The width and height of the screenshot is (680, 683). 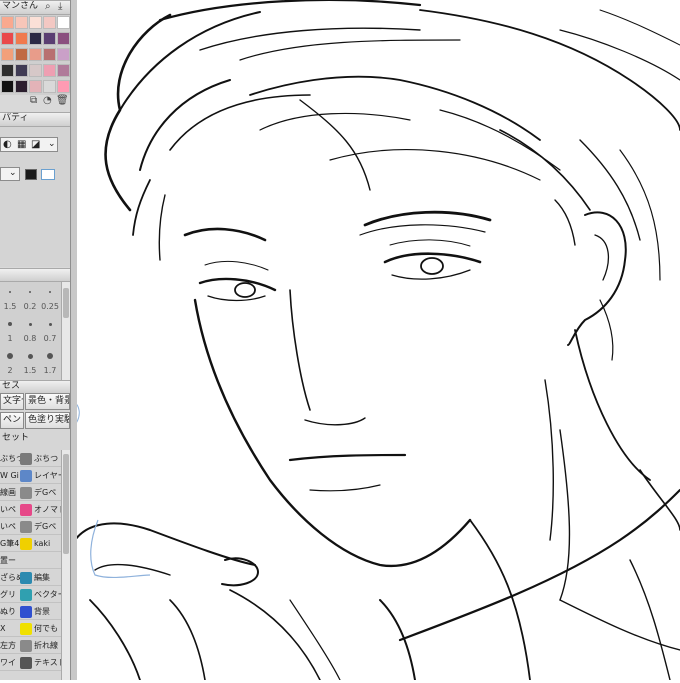 I want to click on subtool-item: オノマト, so click(x=40, y=509).